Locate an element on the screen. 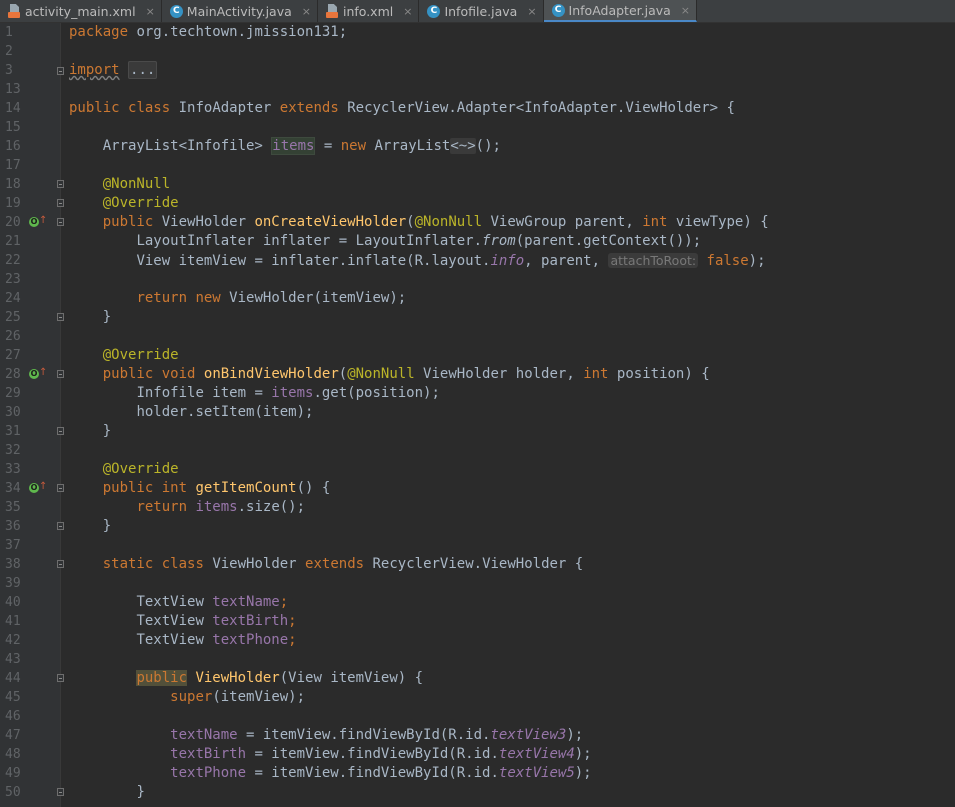 The width and height of the screenshot is (955, 807). line-number: 18 is located at coordinates (13, 184).